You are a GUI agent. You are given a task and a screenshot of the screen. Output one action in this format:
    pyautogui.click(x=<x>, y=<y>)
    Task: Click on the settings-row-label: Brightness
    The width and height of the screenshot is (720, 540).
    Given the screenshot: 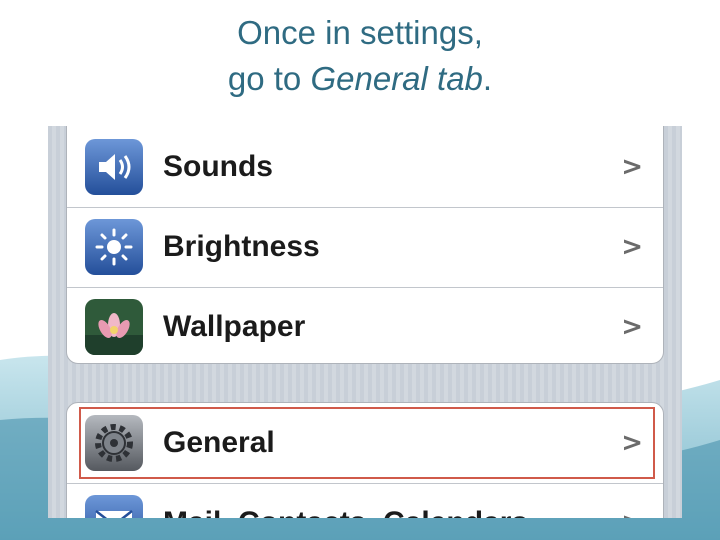 What is the action you would take?
    pyautogui.click(x=241, y=246)
    